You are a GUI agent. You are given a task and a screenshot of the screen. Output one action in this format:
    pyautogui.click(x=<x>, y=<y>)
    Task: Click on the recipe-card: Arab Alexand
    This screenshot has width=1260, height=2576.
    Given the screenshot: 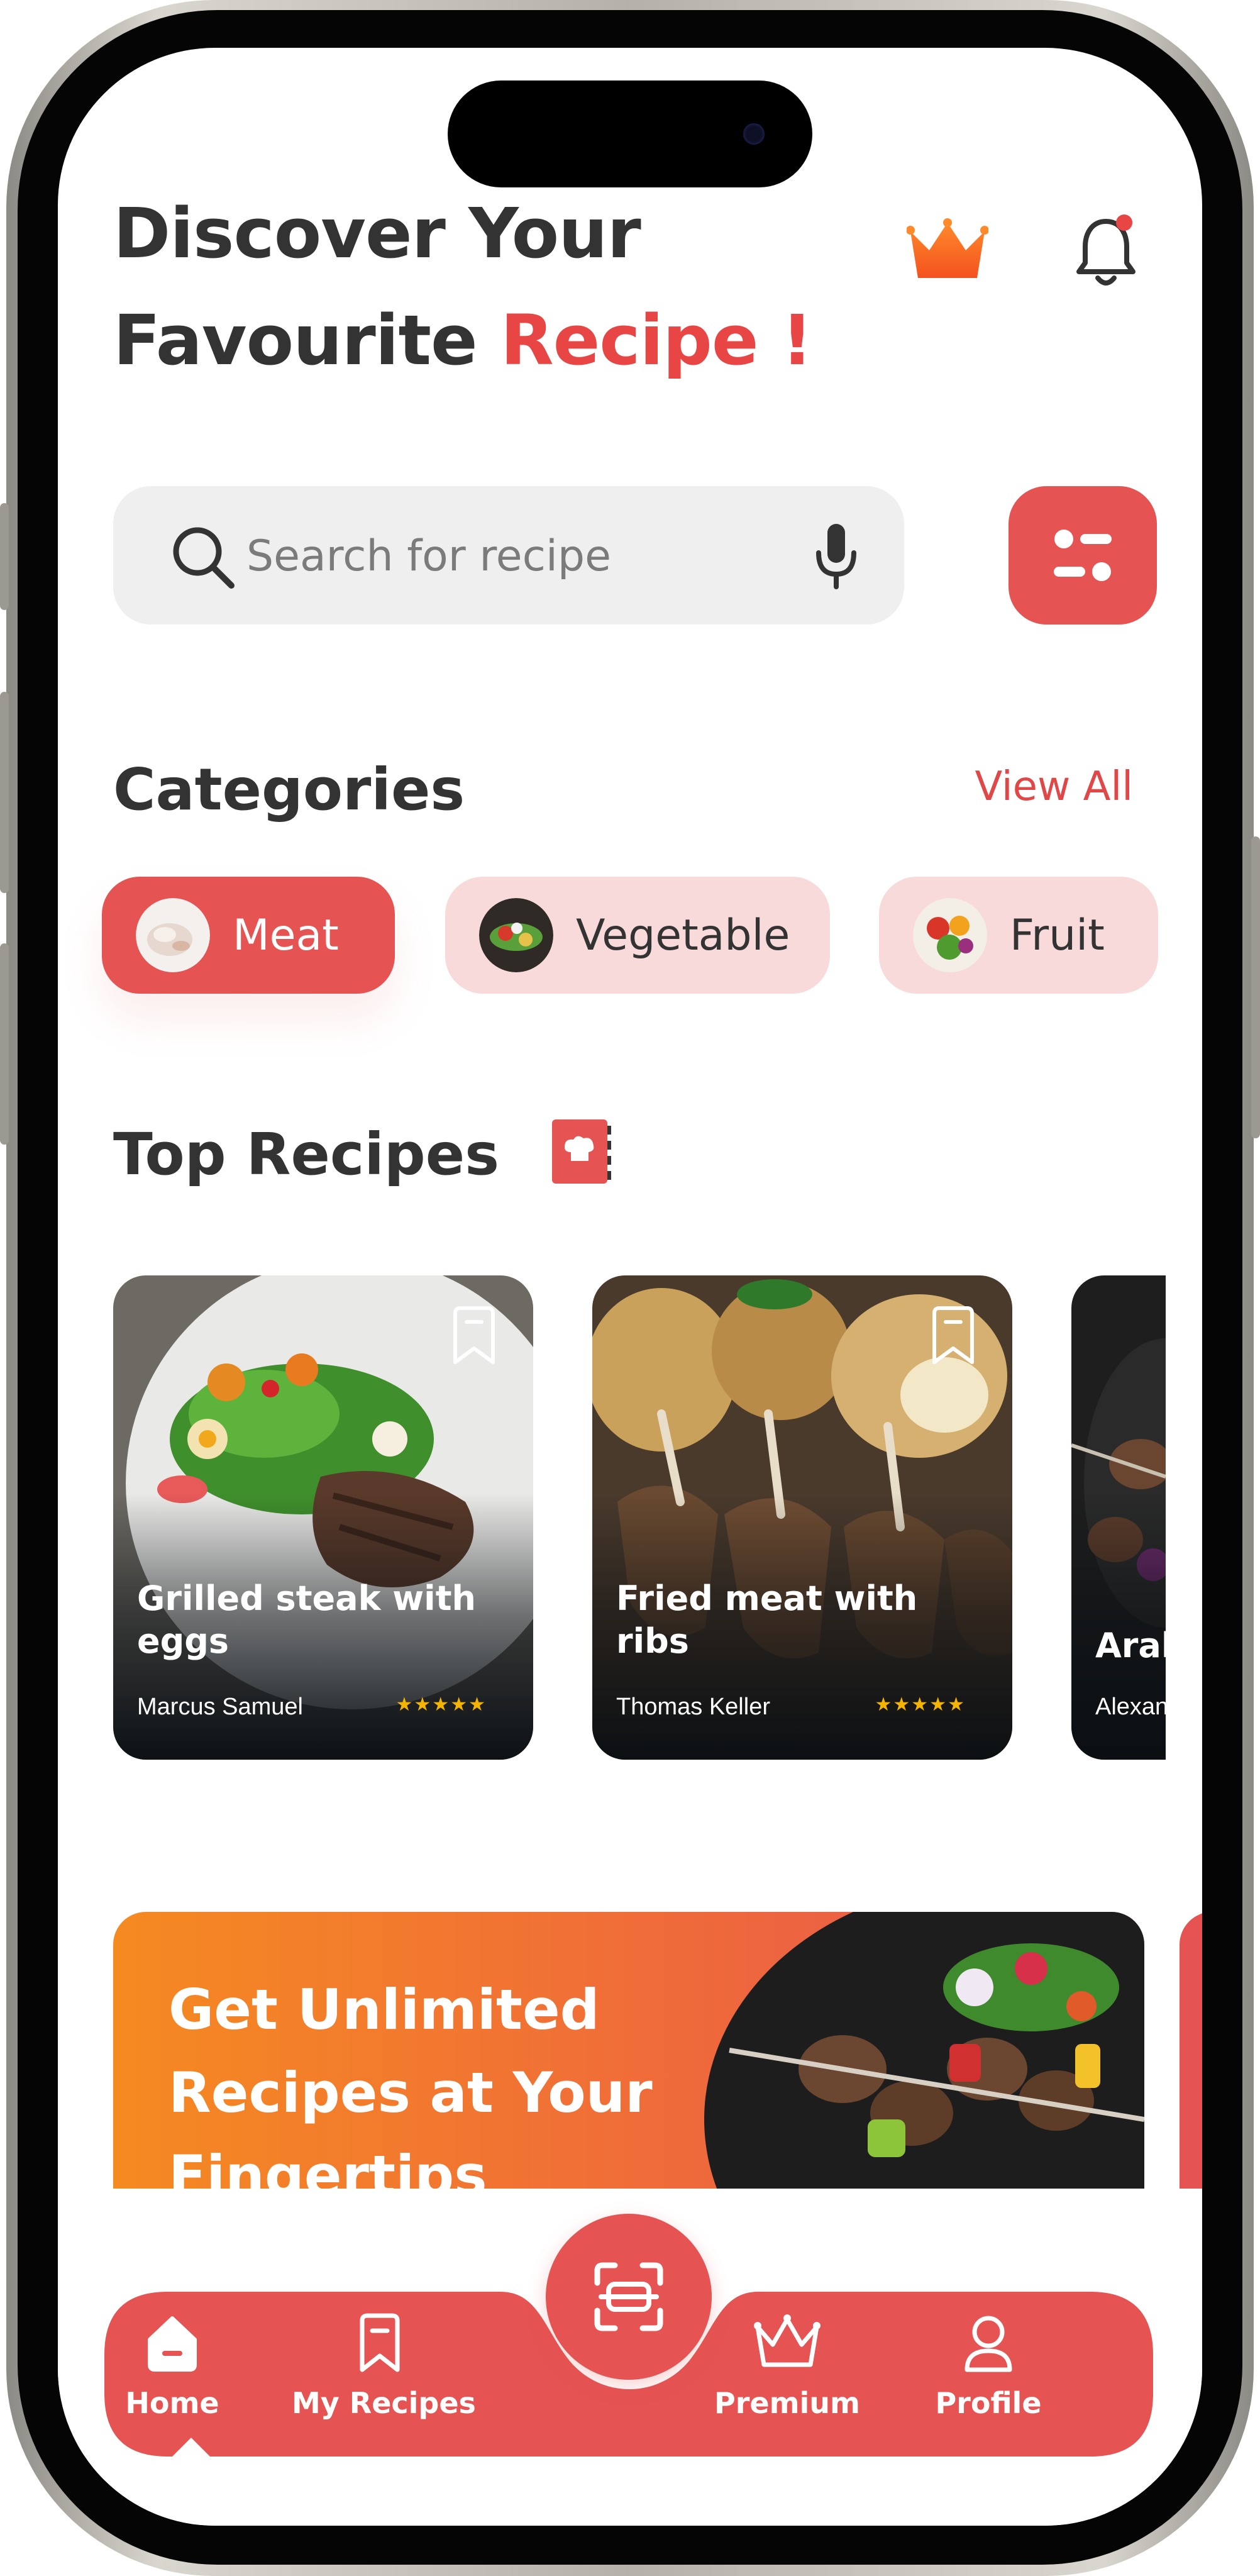 What is the action you would take?
    pyautogui.click(x=1118, y=1517)
    